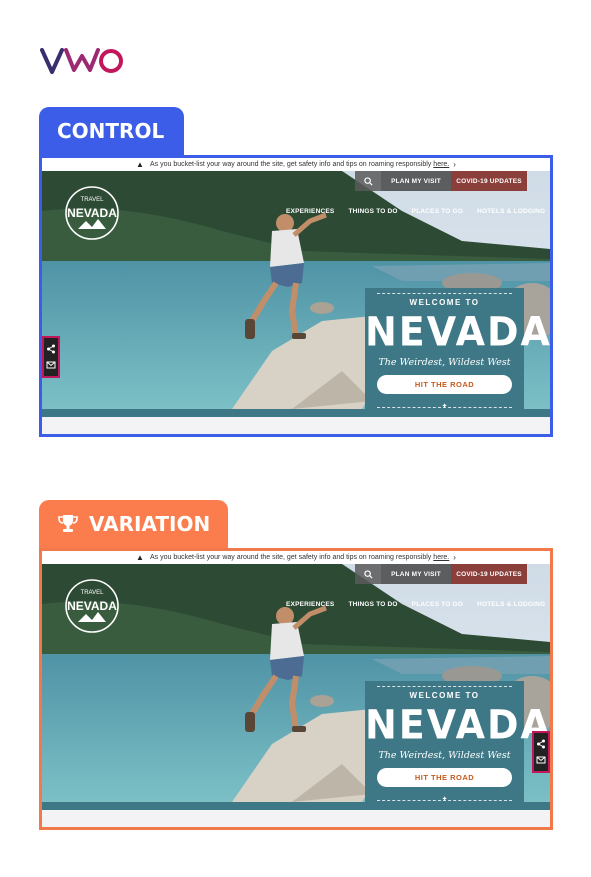  I want to click on control-label-tab: CONTROL, so click(111, 131).